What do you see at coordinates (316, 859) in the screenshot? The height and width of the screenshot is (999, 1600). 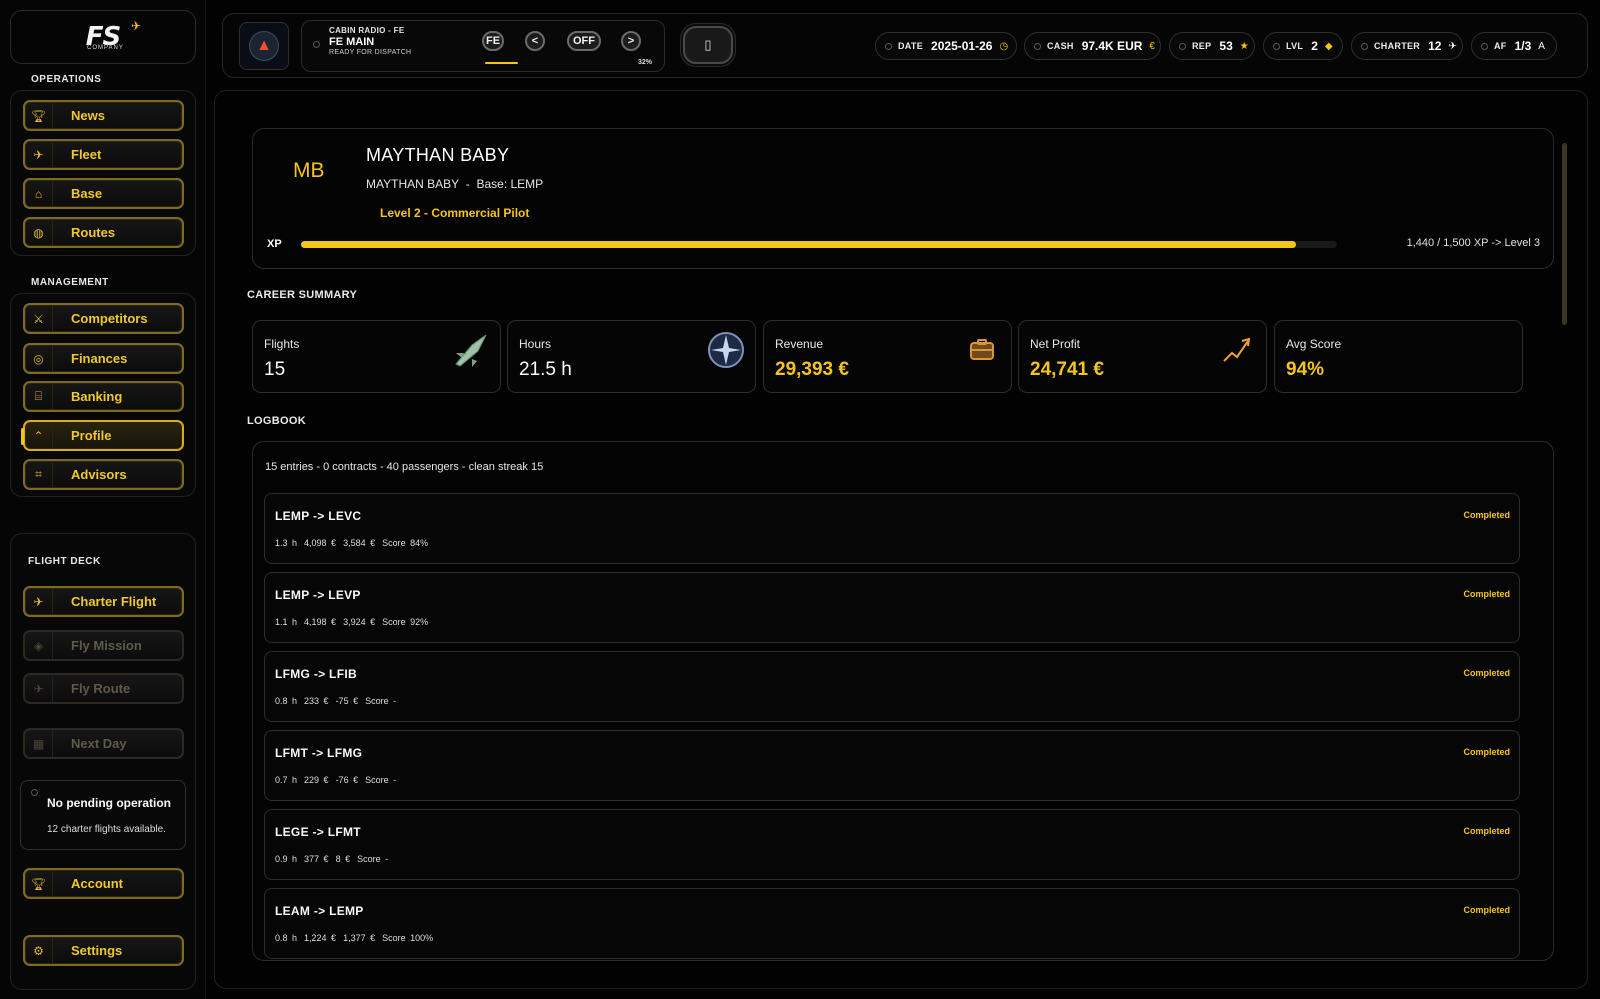 I see `entry-revenue: 377 €` at bounding box center [316, 859].